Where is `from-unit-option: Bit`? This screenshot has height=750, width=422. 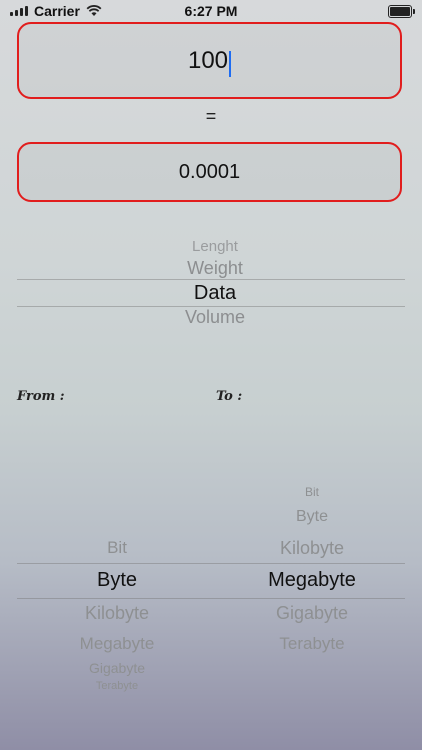
from-unit-option: Bit is located at coordinates (117, 548).